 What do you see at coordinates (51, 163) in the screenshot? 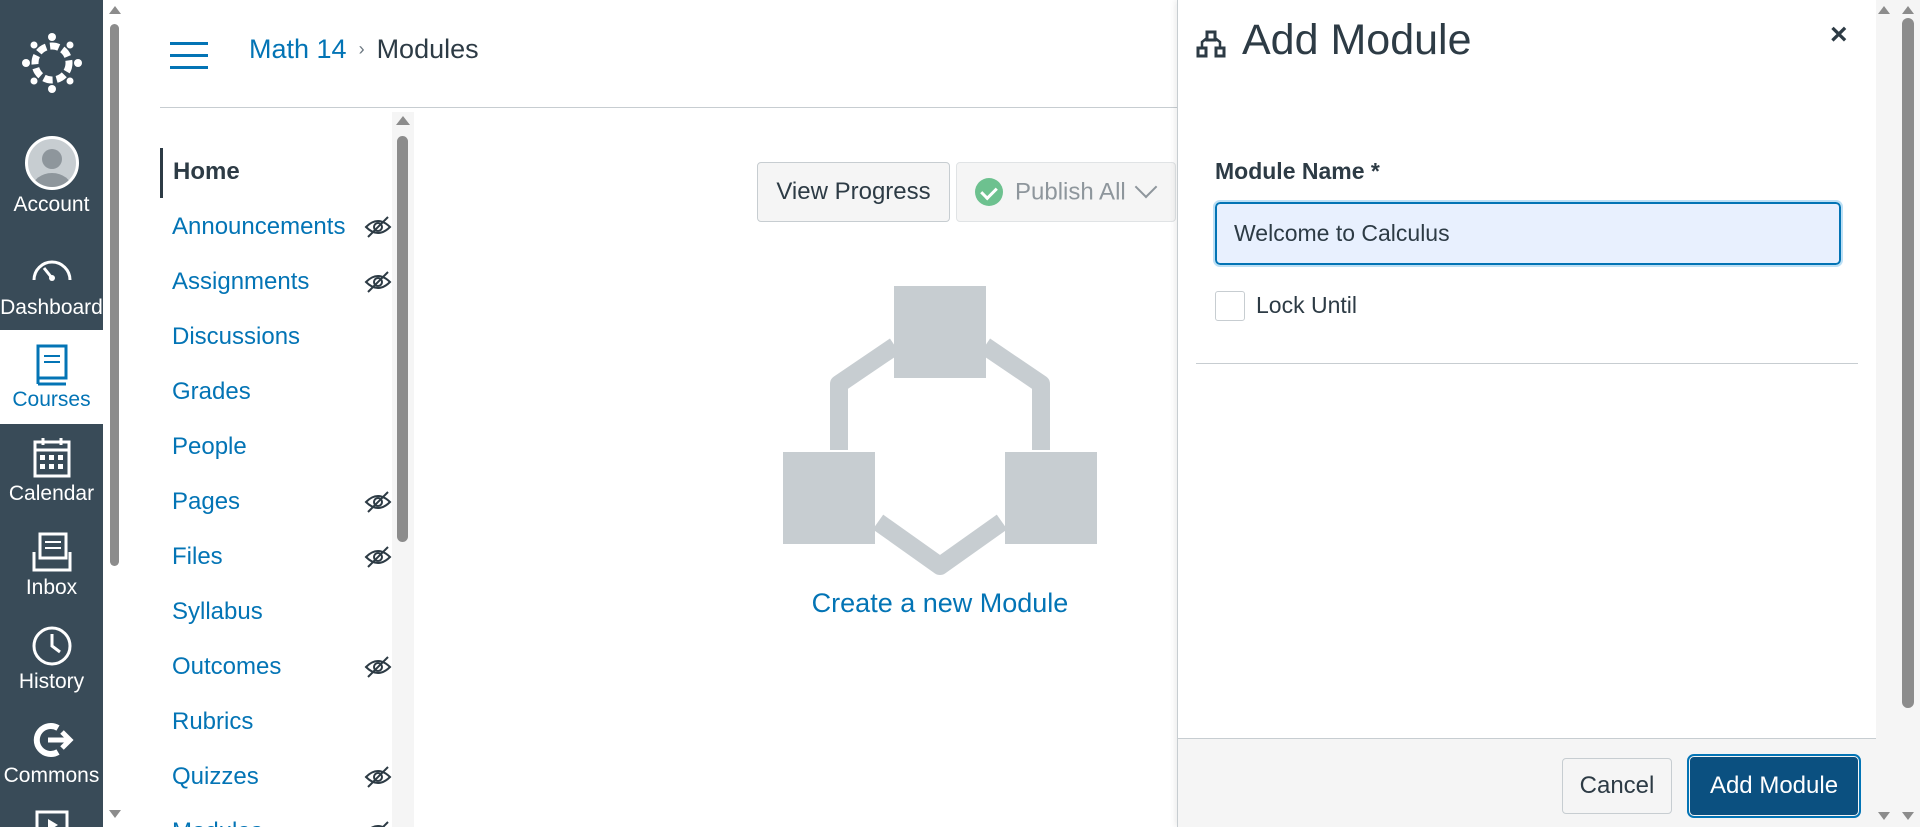
I see `avatar` at bounding box center [51, 163].